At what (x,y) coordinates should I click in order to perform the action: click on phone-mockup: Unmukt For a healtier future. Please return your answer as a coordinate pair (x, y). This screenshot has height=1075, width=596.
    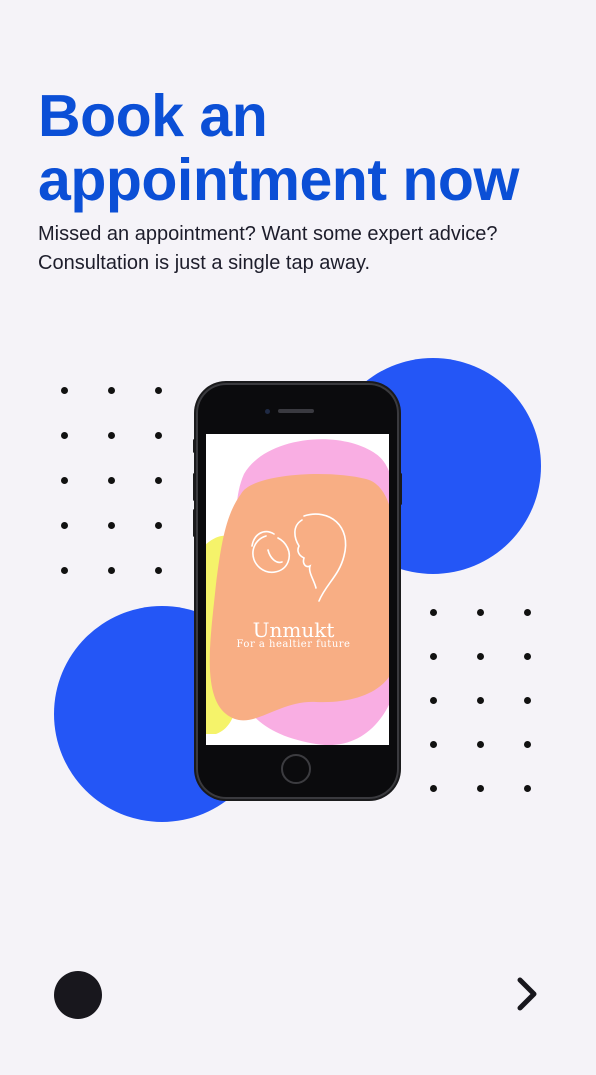
    Looking at the image, I should click on (297, 591).